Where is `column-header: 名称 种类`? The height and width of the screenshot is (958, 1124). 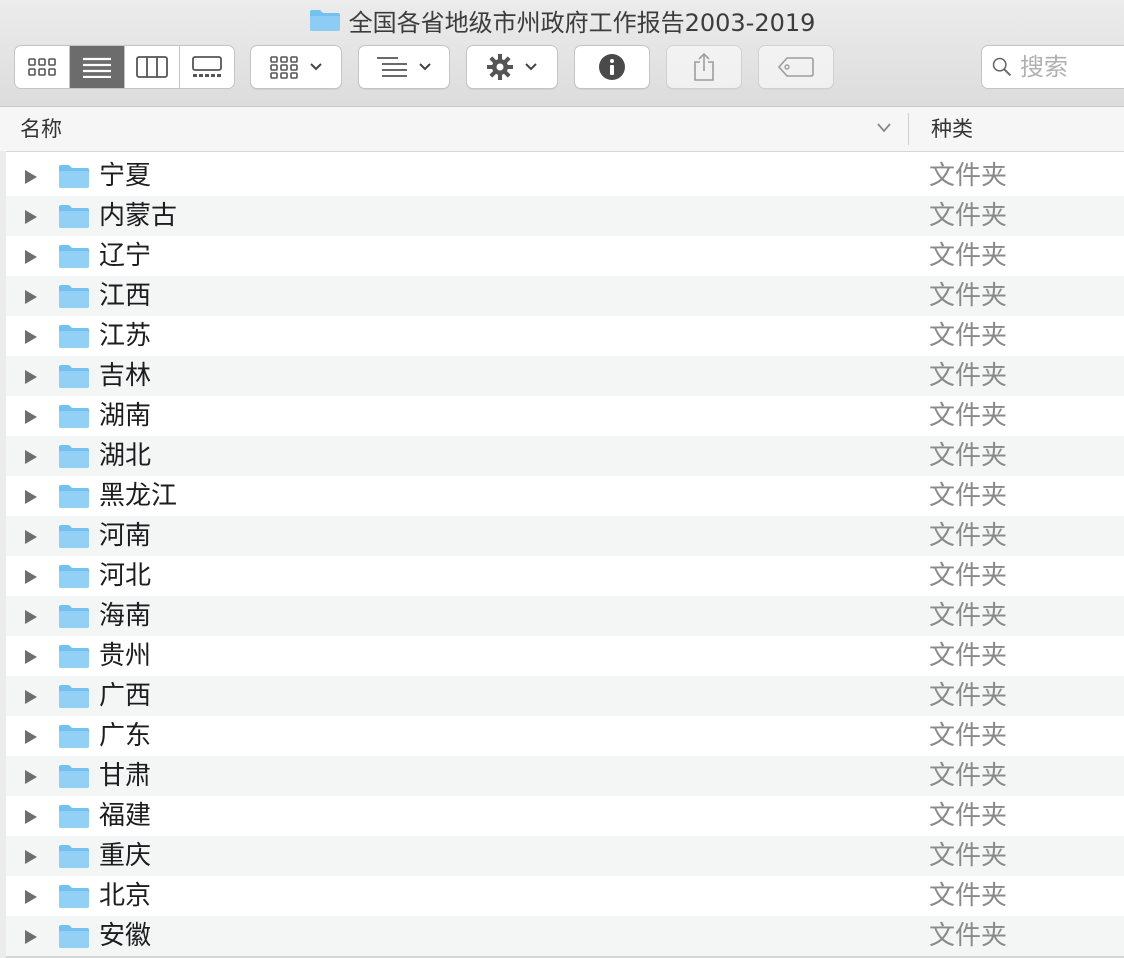
column-header: 名称 种类 is located at coordinates (562, 129).